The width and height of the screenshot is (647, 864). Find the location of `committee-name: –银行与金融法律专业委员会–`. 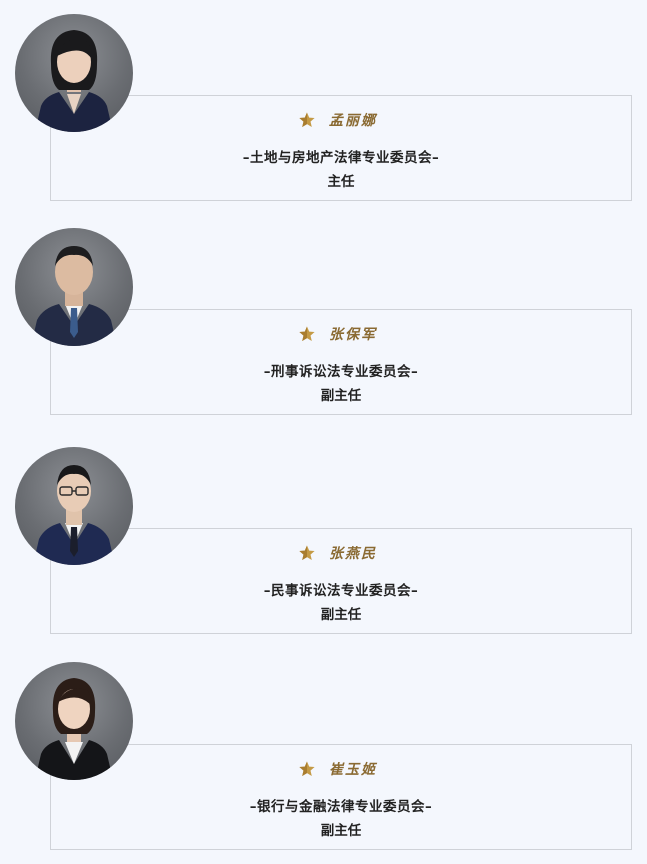

committee-name: –银行与金融法律专业委员会– is located at coordinates (341, 807).